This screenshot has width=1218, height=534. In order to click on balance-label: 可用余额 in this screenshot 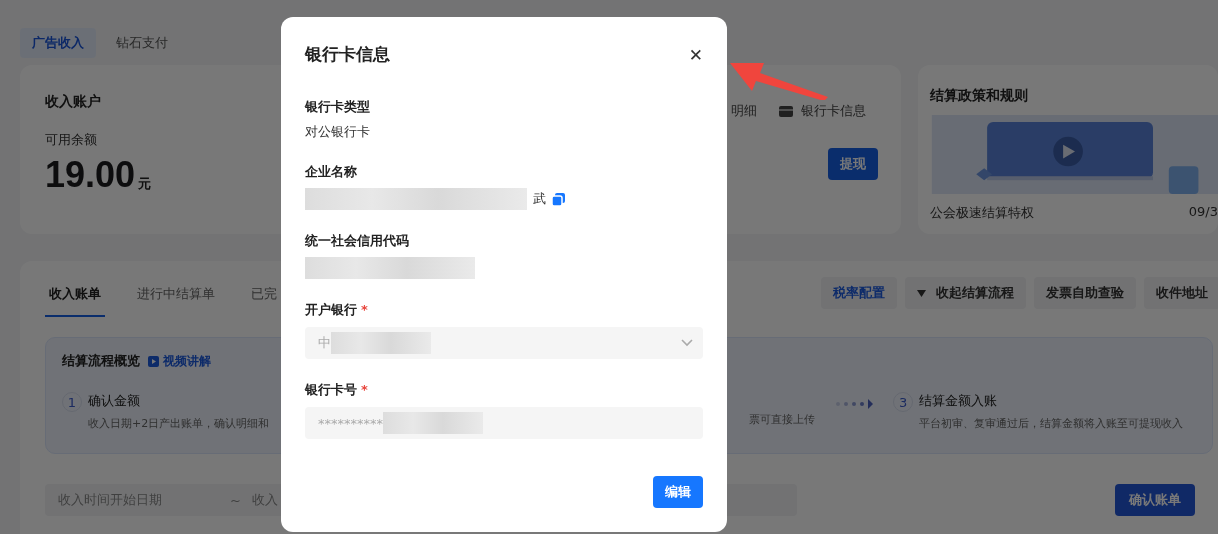, I will do `click(71, 140)`.